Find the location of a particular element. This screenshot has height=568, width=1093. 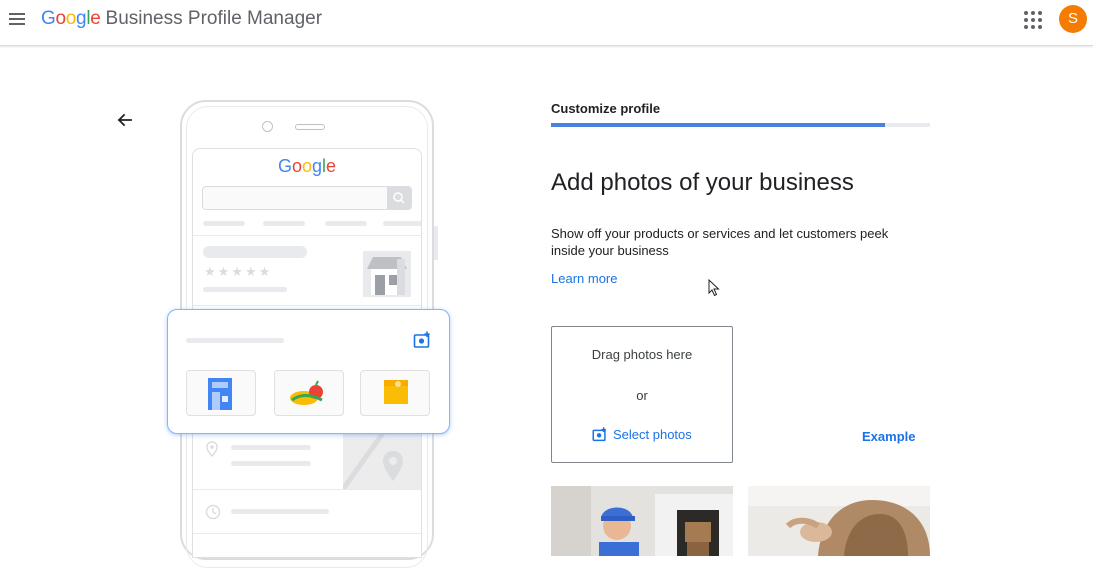

screen-search-bar is located at coordinates (307, 198).